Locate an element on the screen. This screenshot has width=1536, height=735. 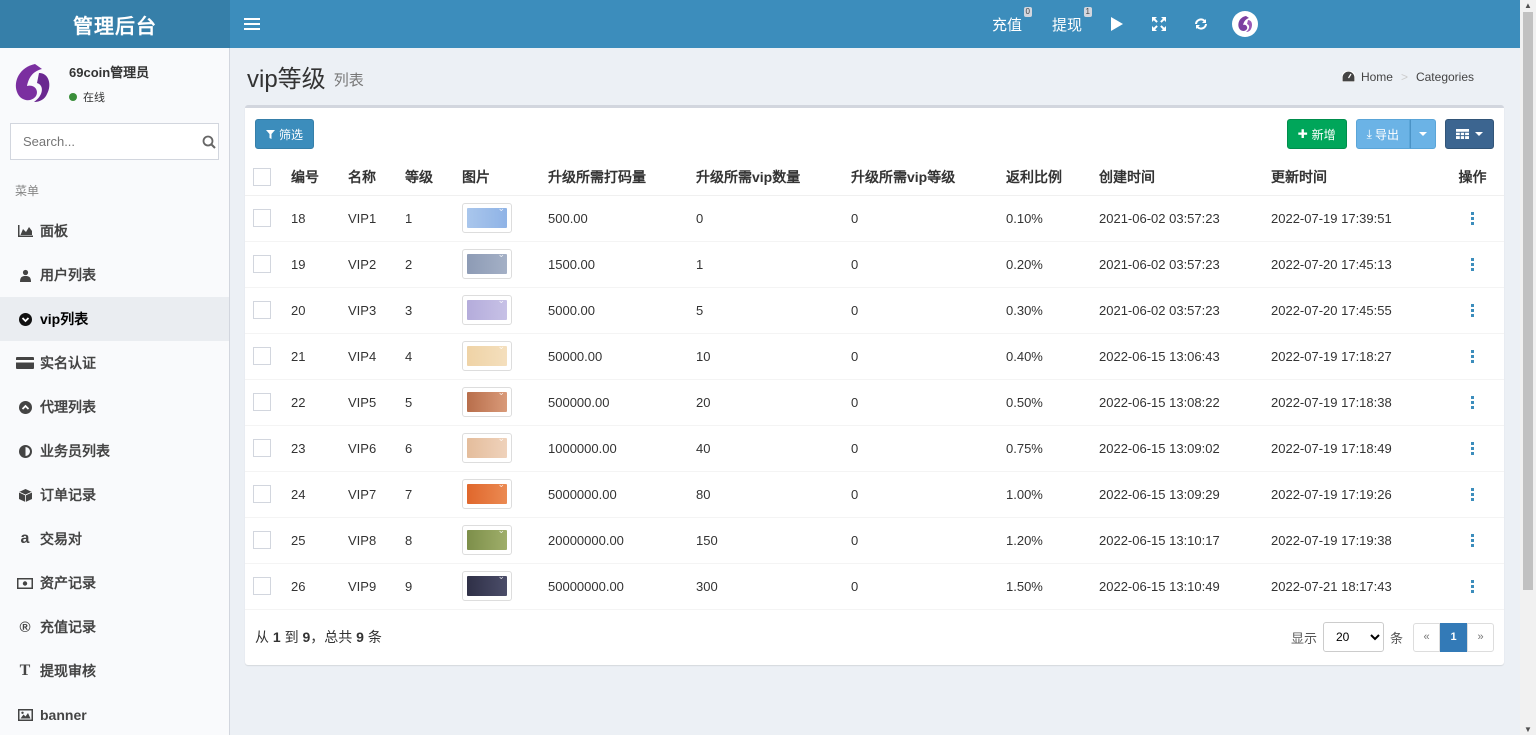
sidebar-item-8: 资产记录 is located at coordinates (114, 583).